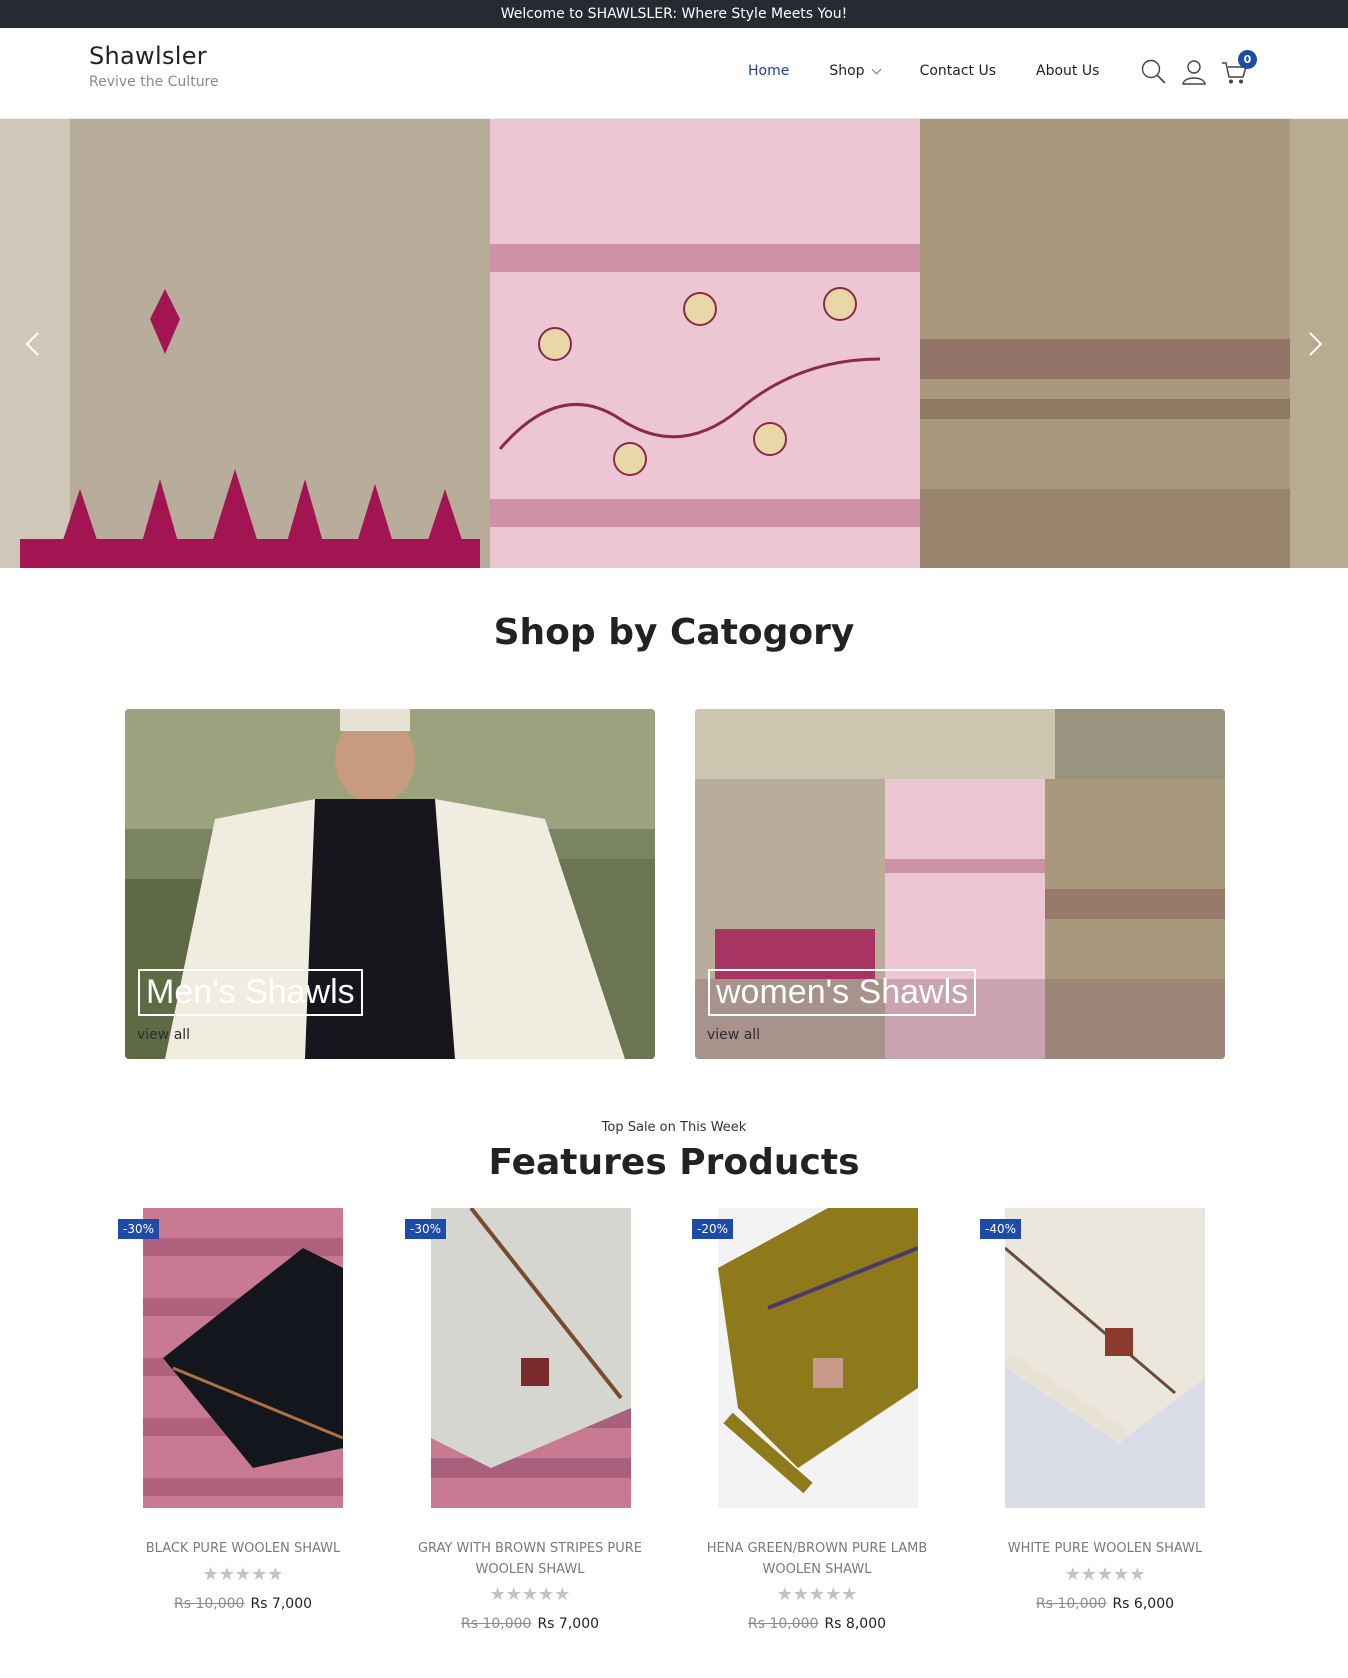  What do you see at coordinates (163, 1035) in the screenshot?
I see `men-view-all-link: view all` at bounding box center [163, 1035].